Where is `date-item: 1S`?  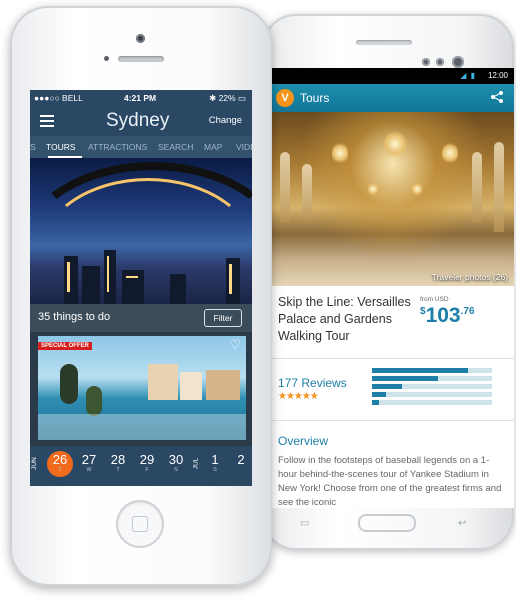 date-item: 1S is located at coordinates (215, 462).